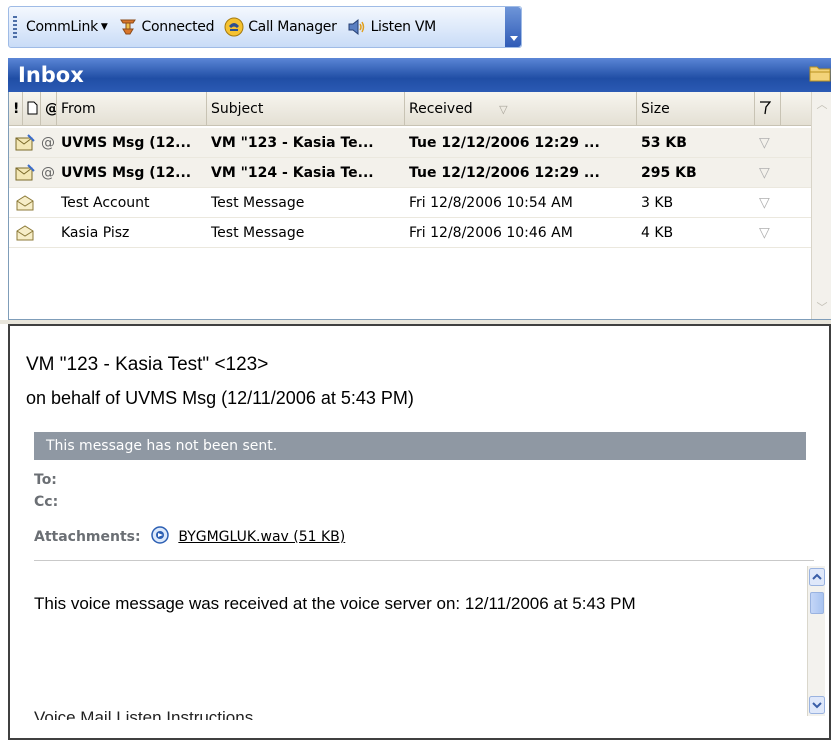 The height and width of the screenshot is (740, 831). Describe the element at coordinates (234, 27) in the screenshot. I see `call-manager-icon` at that location.